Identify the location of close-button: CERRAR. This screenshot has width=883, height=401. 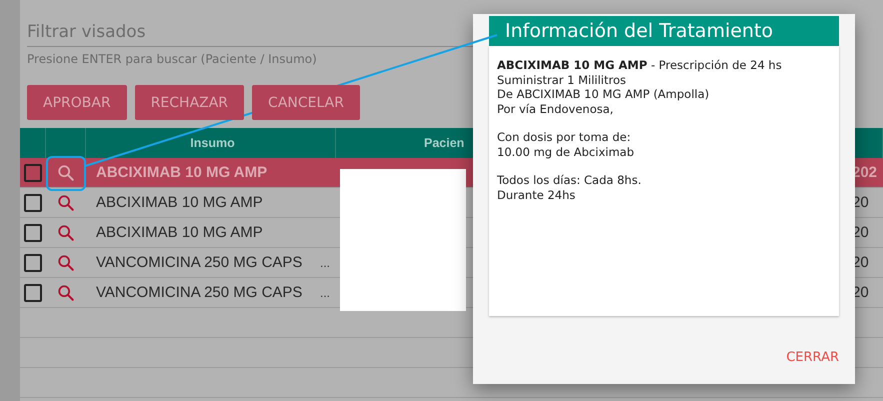
(812, 357).